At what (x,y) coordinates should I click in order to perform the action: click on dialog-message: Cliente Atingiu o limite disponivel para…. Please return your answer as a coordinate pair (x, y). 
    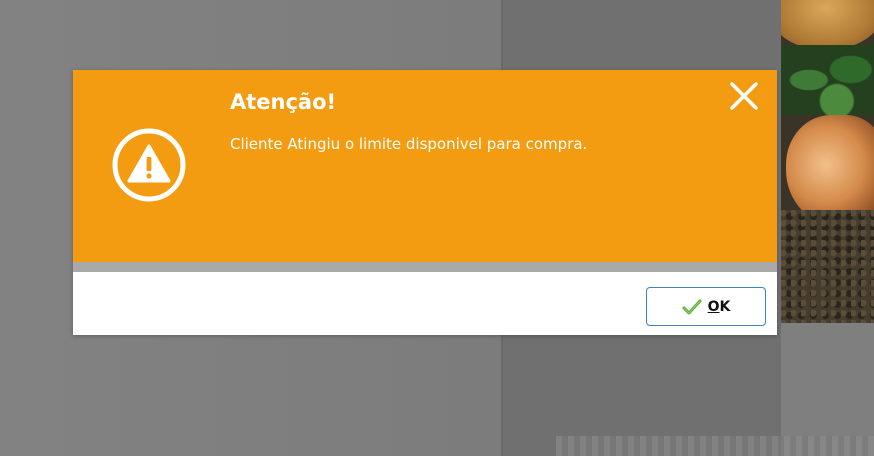
    Looking at the image, I should click on (409, 144).